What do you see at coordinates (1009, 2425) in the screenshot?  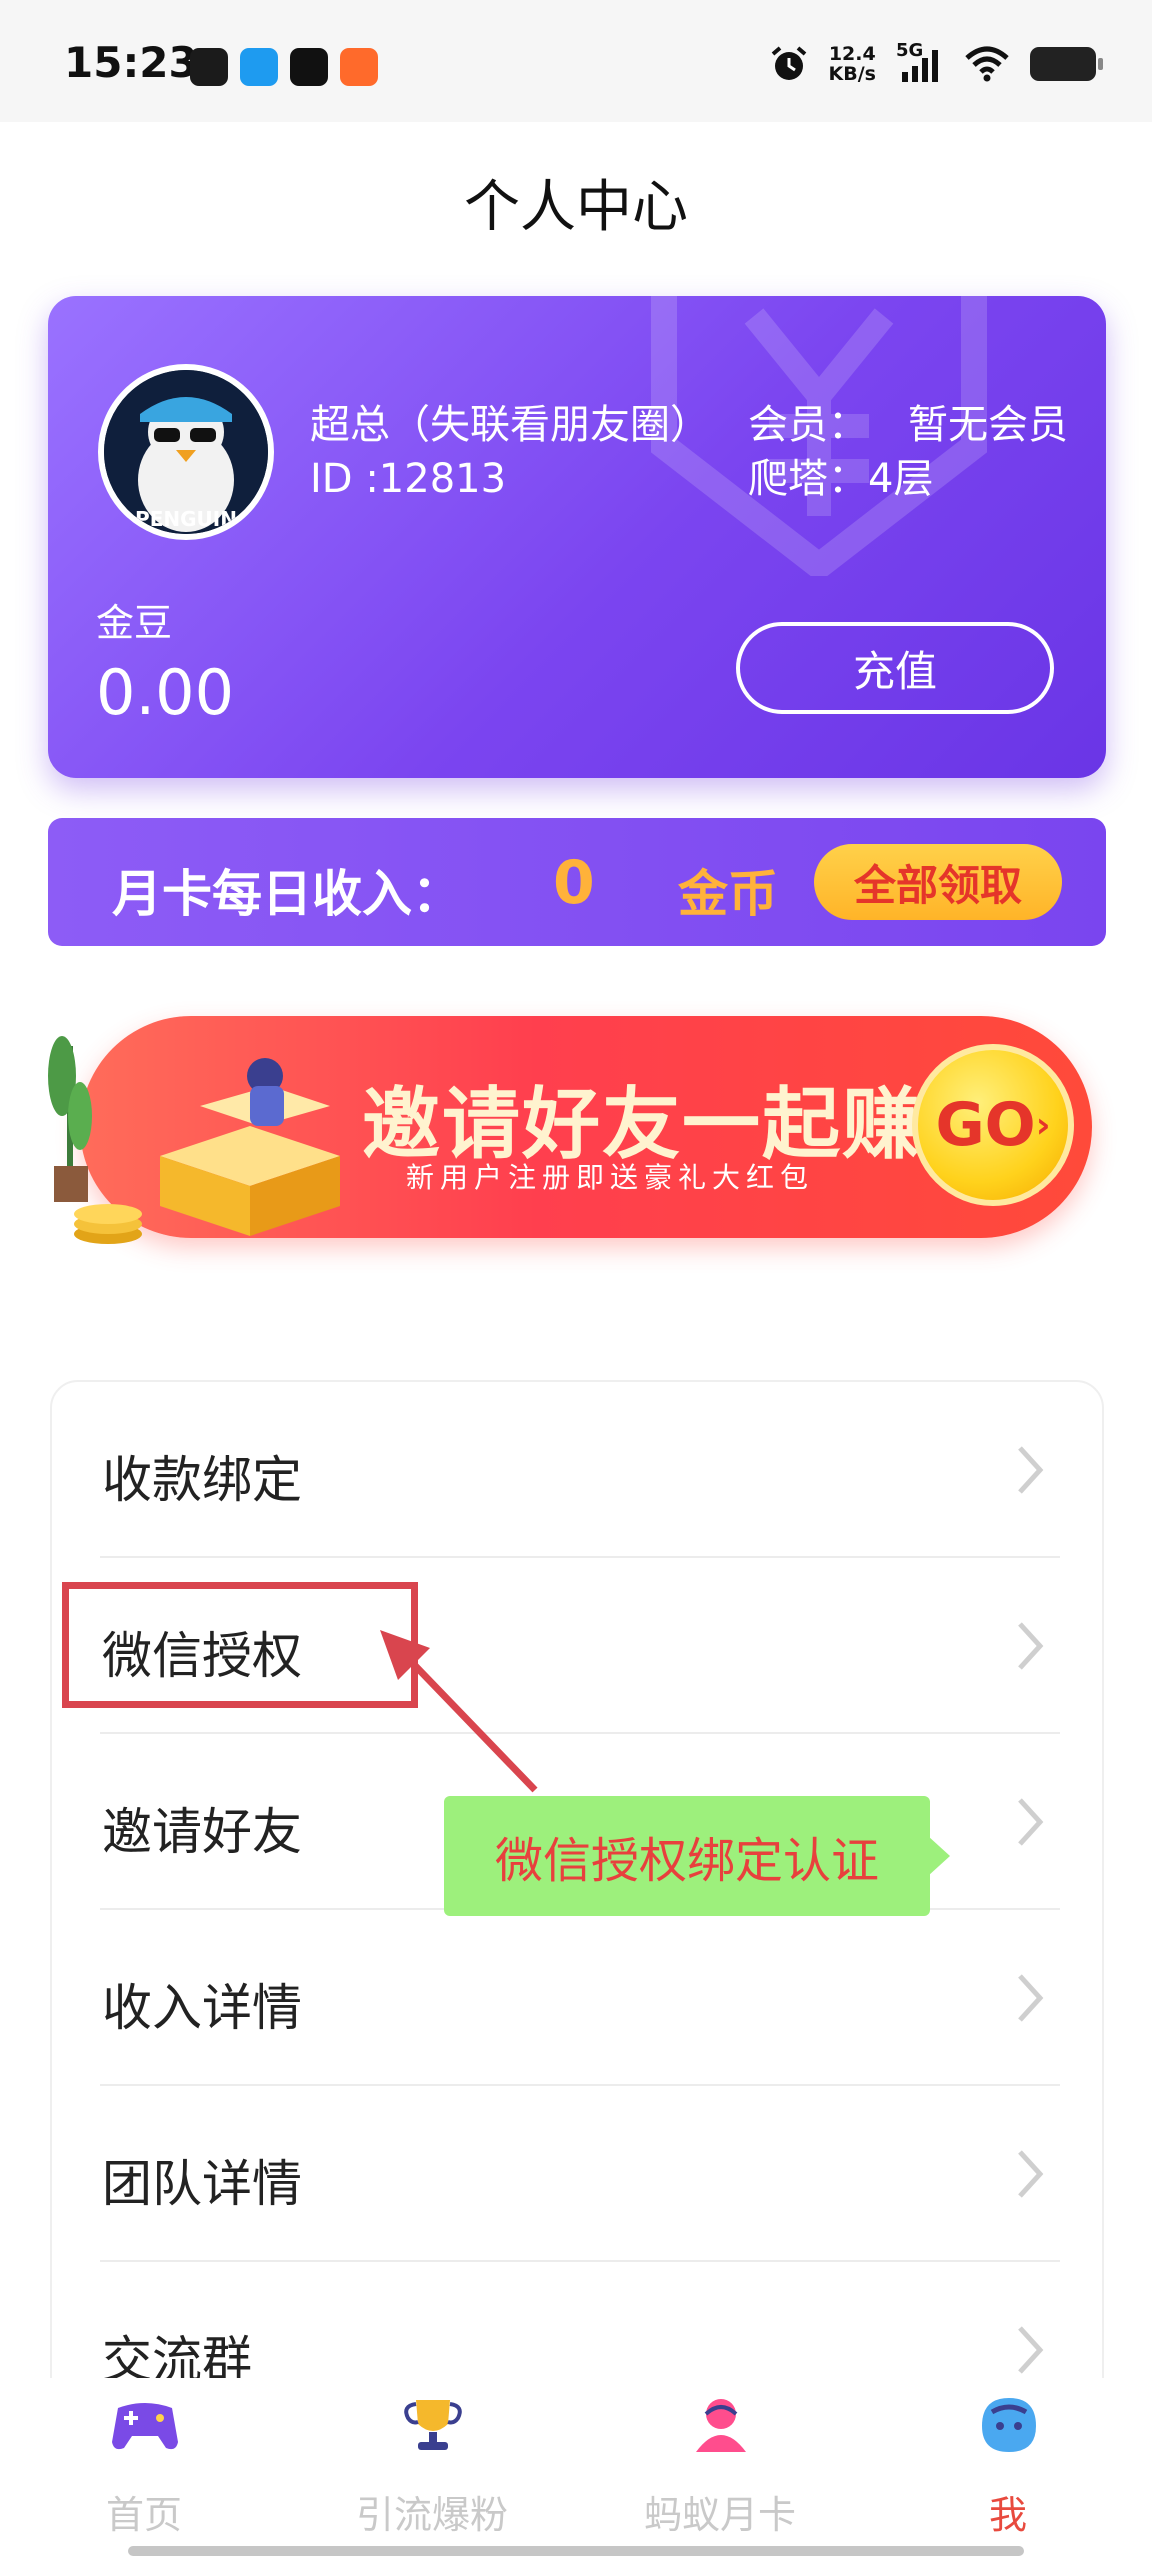 I see `face-icon` at bounding box center [1009, 2425].